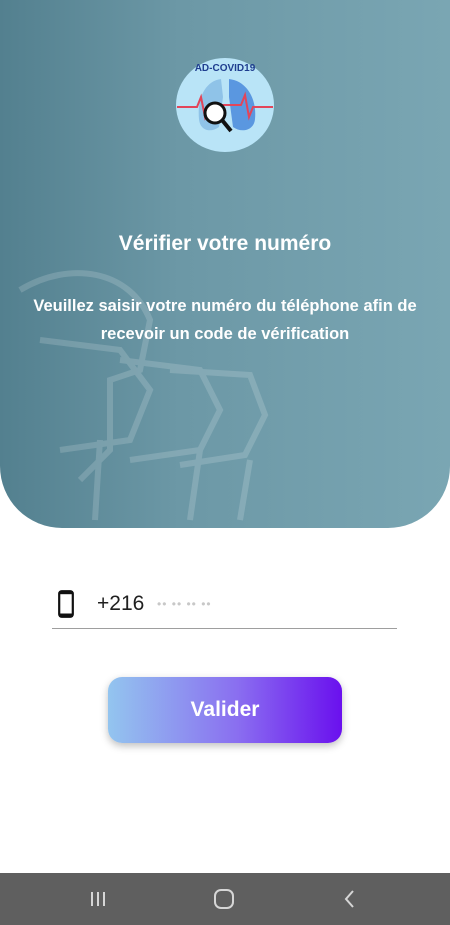 The image size is (450, 925). Describe the element at coordinates (225, 68) in the screenshot. I see `logo-text: AD-COVID19` at that location.